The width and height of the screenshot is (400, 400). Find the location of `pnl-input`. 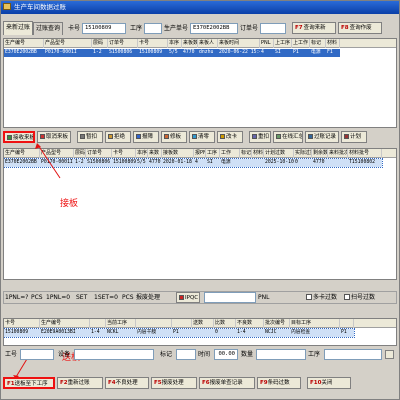

pnl-input is located at coordinates (230, 297).